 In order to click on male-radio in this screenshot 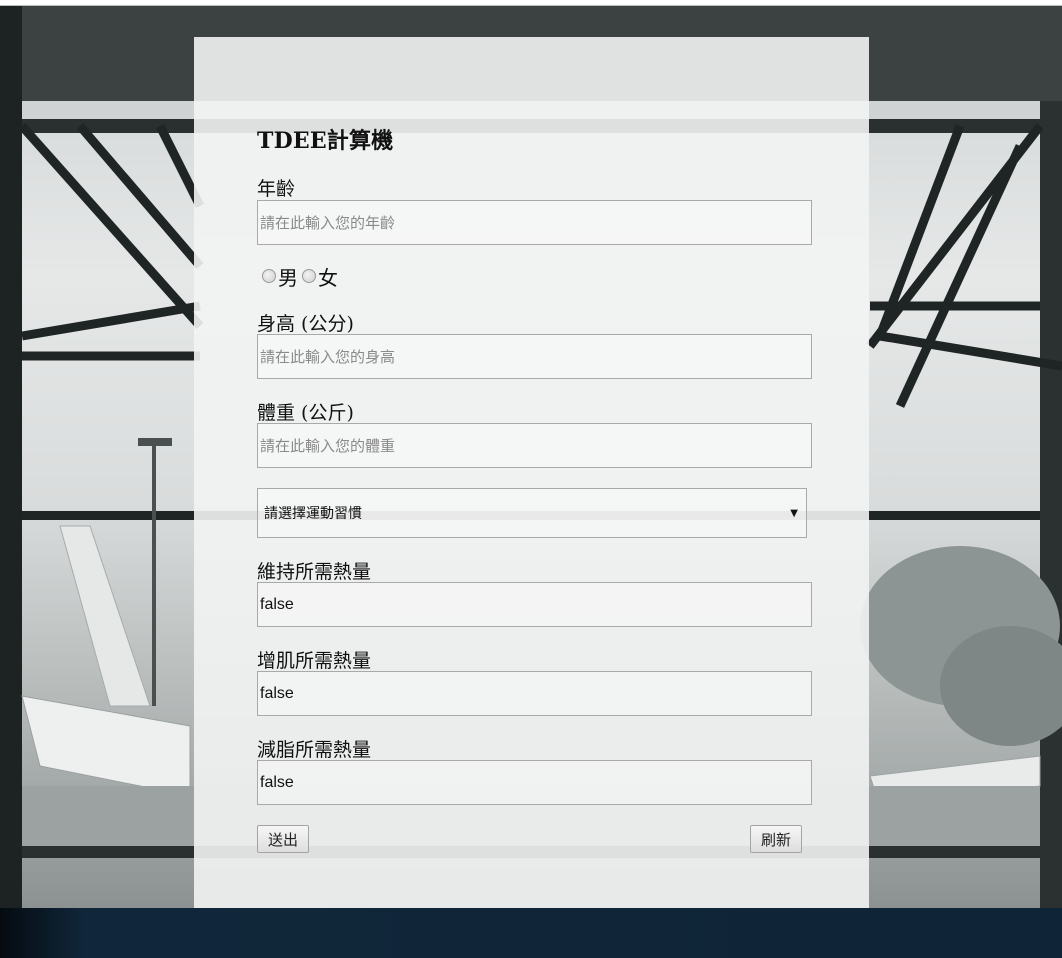, I will do `click(269, 276)`.